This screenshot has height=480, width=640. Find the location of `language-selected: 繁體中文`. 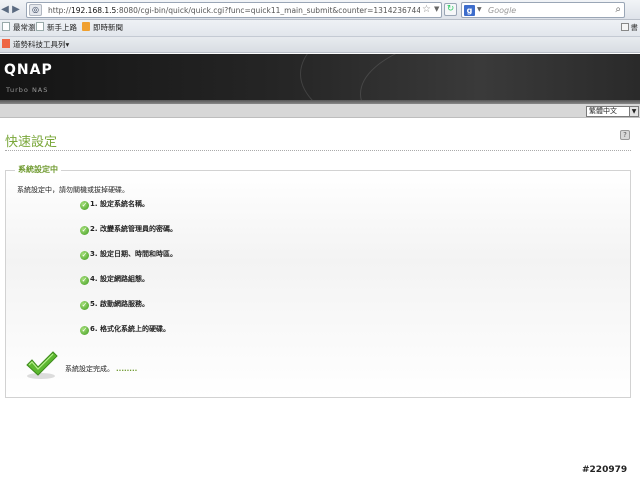

language-selected: 繁體中文 is located at coordinates (603, 111).